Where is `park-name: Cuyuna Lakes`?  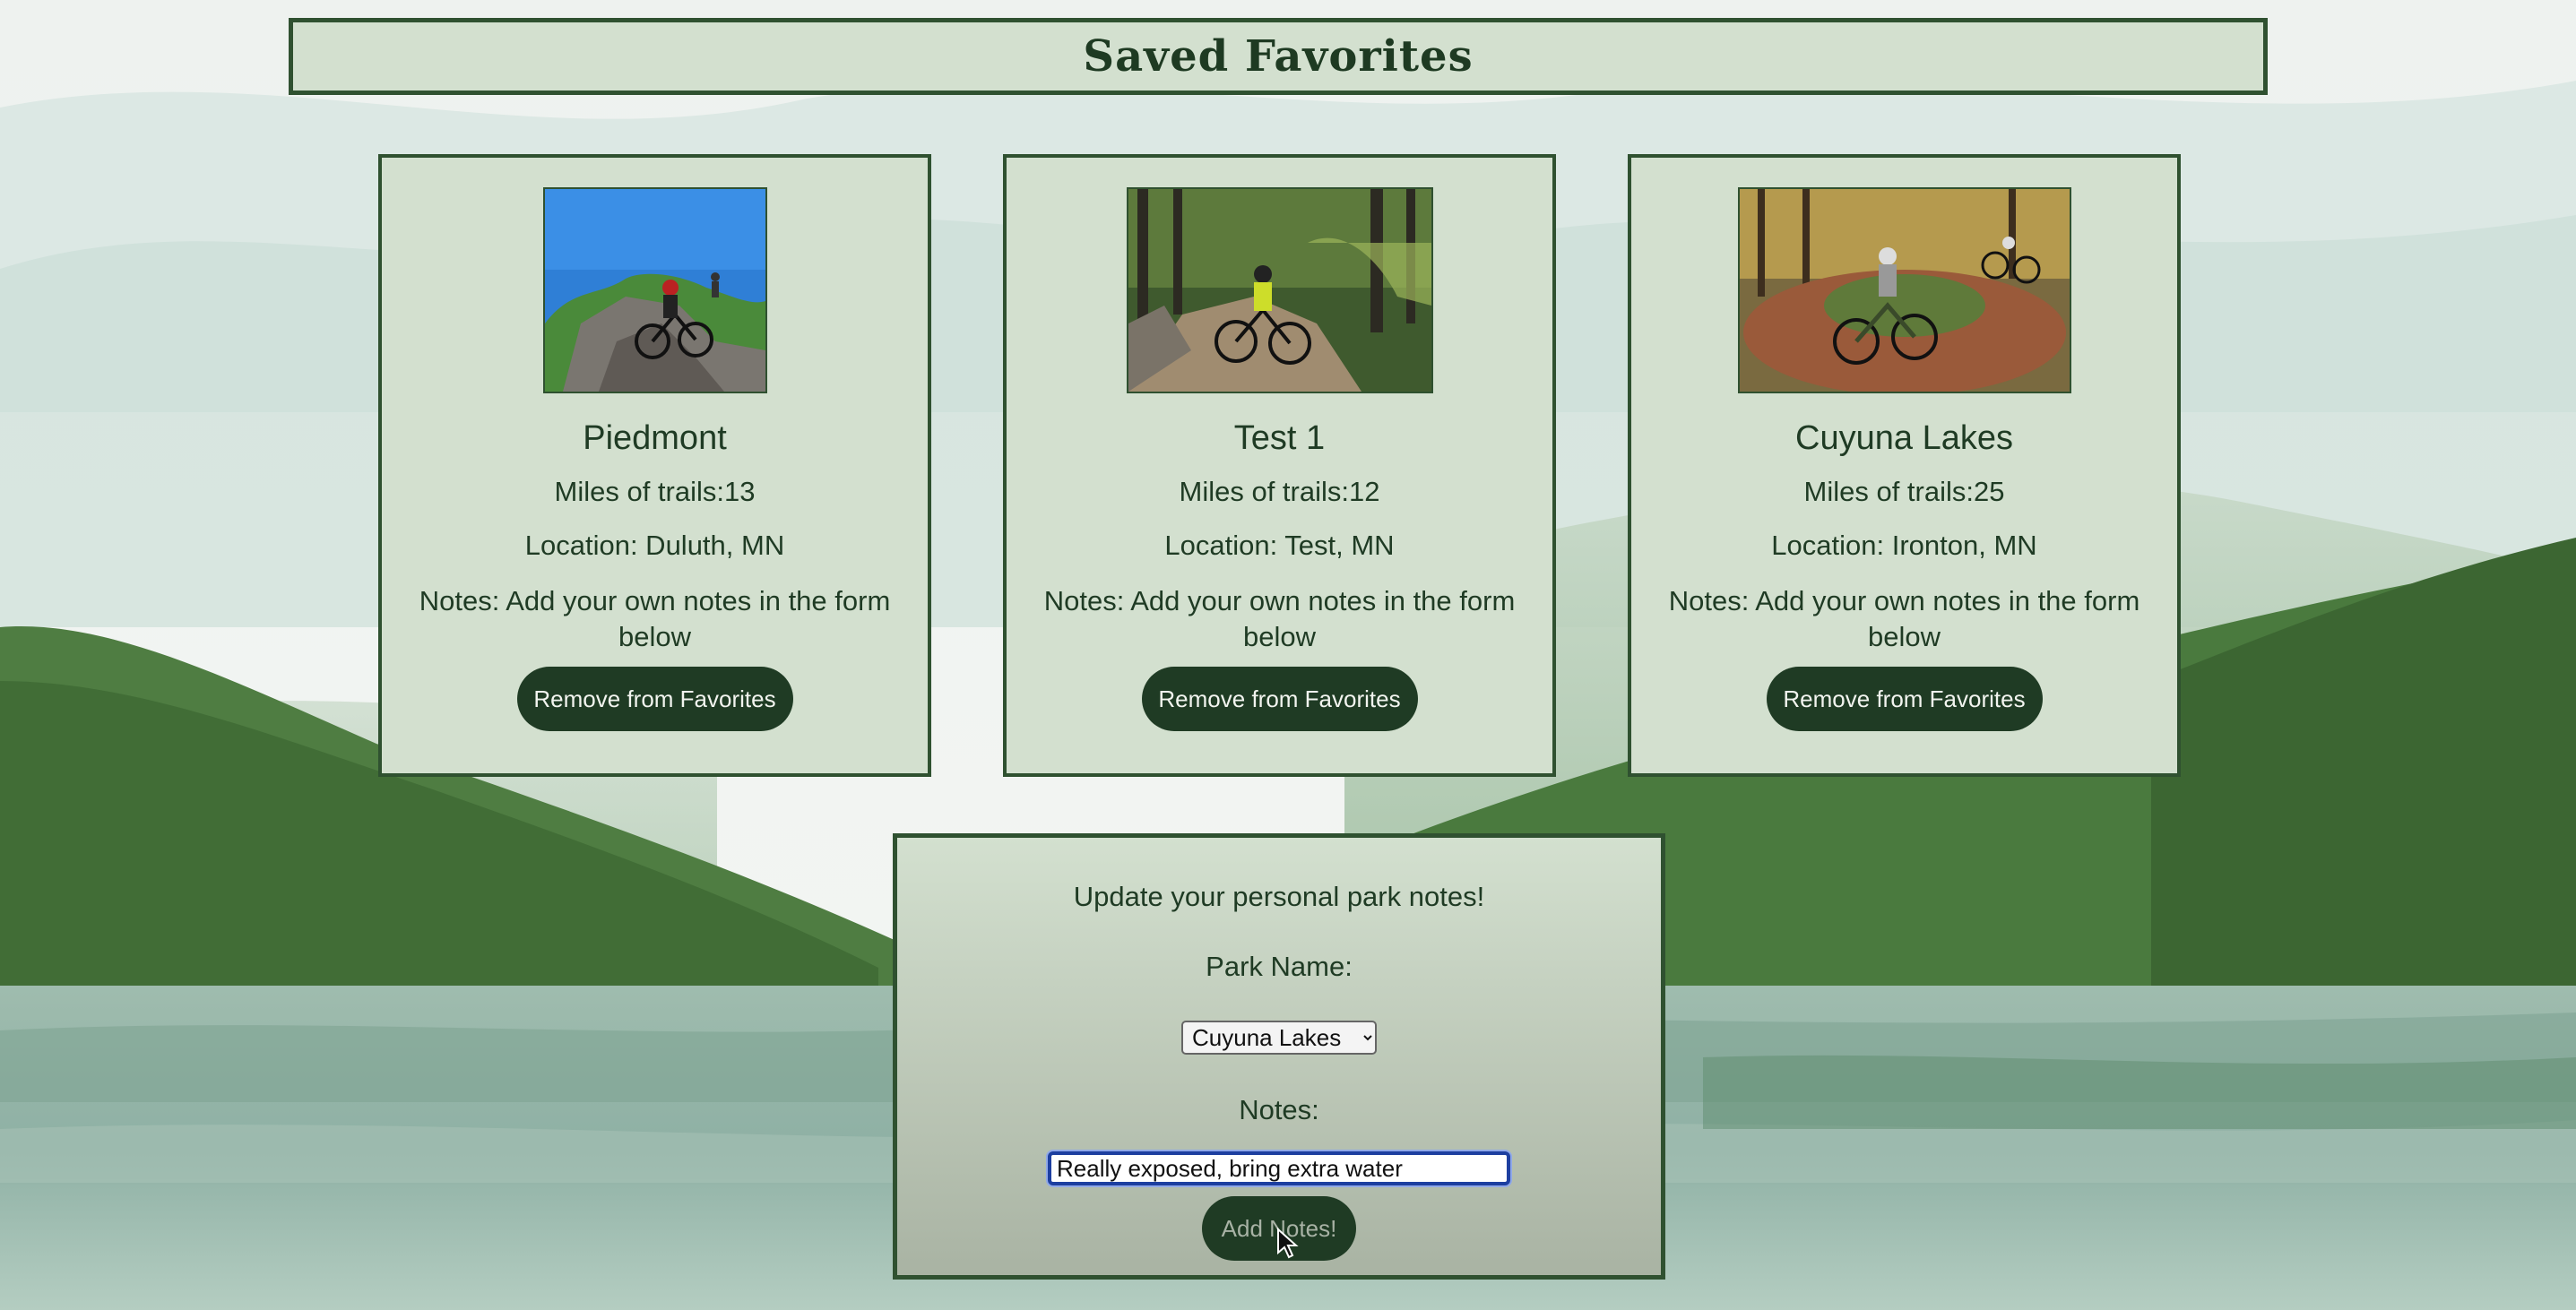 park-name: Cuyuna Lakes is located at coordinates (1904, 438).